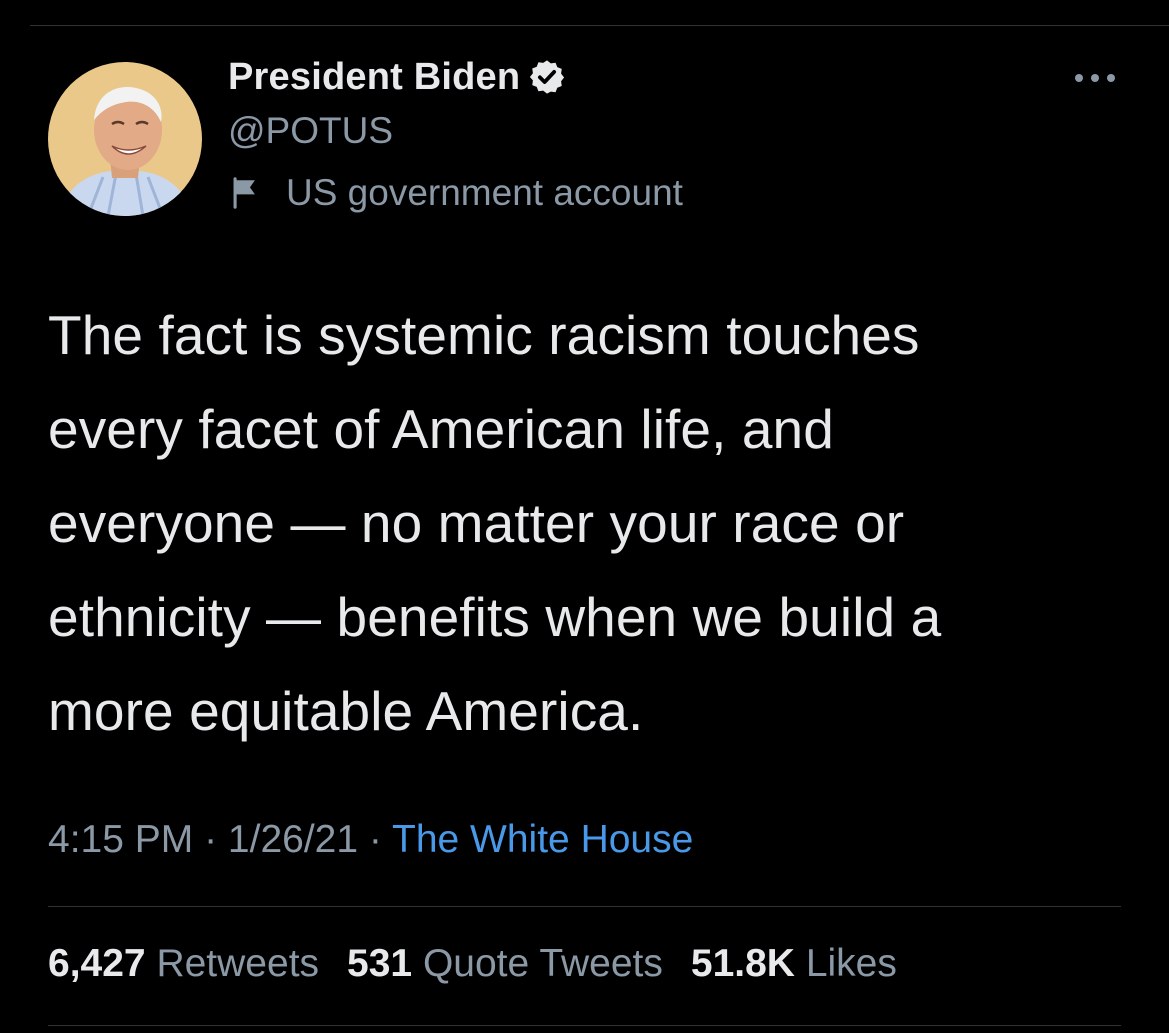  Describe the element at coordinates (547, 77) in the screenshot. I see `verified-badge-icon` at that location.